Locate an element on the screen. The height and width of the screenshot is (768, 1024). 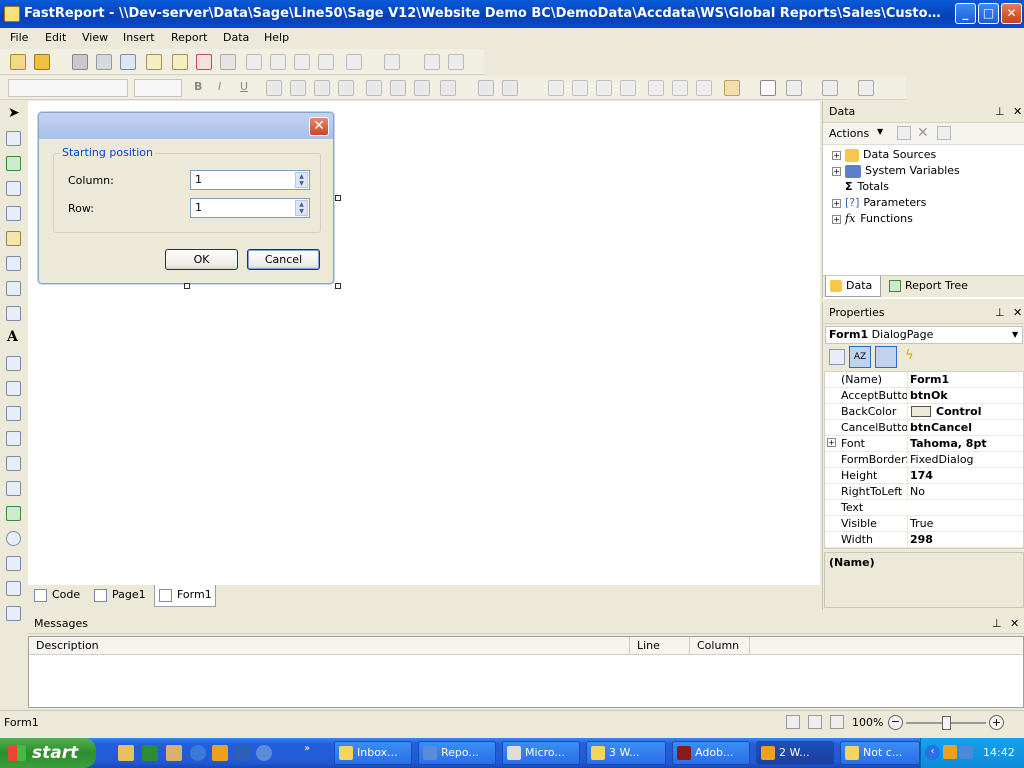
dialog-close-button: ✕ is located at coordinates (319, 126).